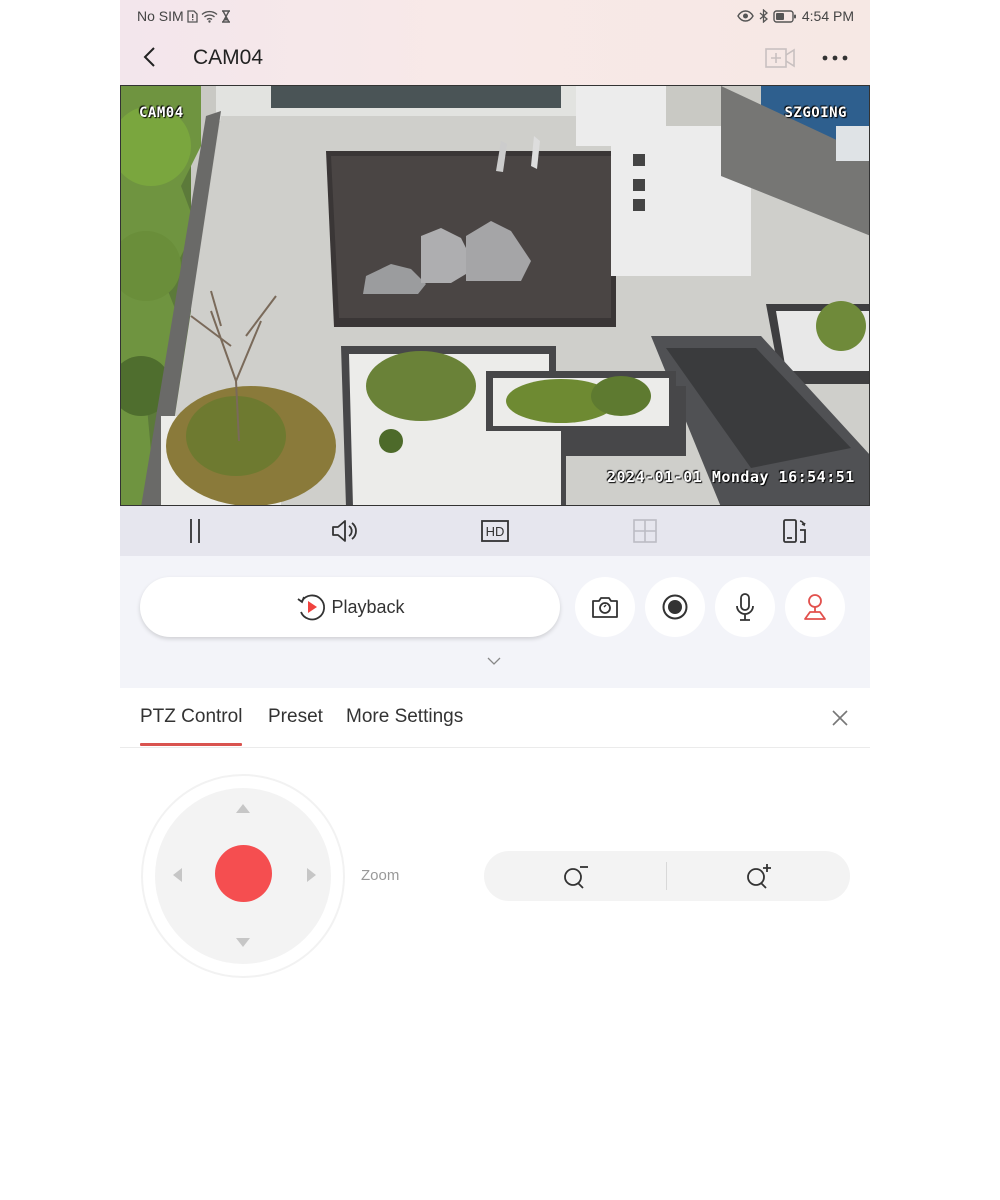  I want to click on record-button, so click(675, 607).